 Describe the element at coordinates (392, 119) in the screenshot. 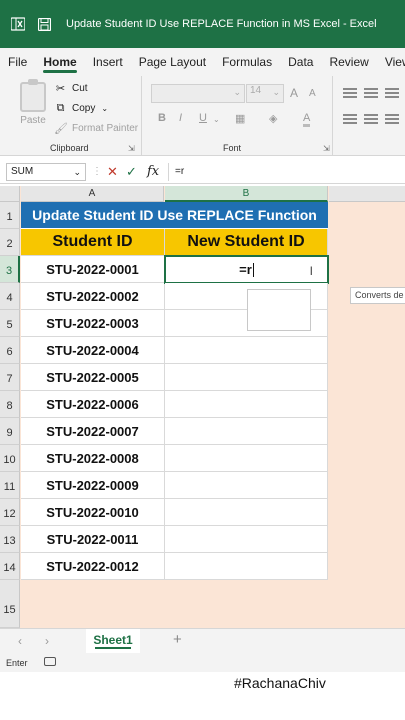

I see `align-right-icon` at that location.